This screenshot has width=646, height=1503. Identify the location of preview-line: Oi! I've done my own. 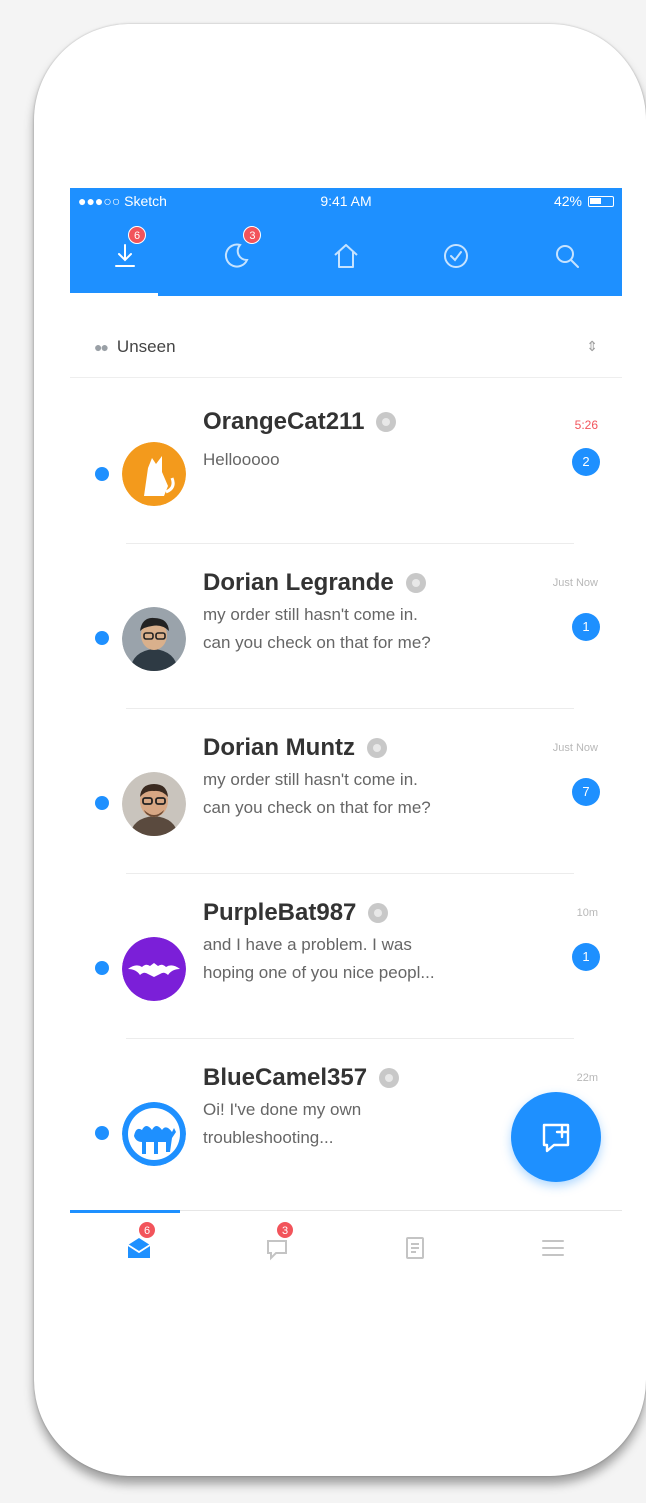
(282, 1109).